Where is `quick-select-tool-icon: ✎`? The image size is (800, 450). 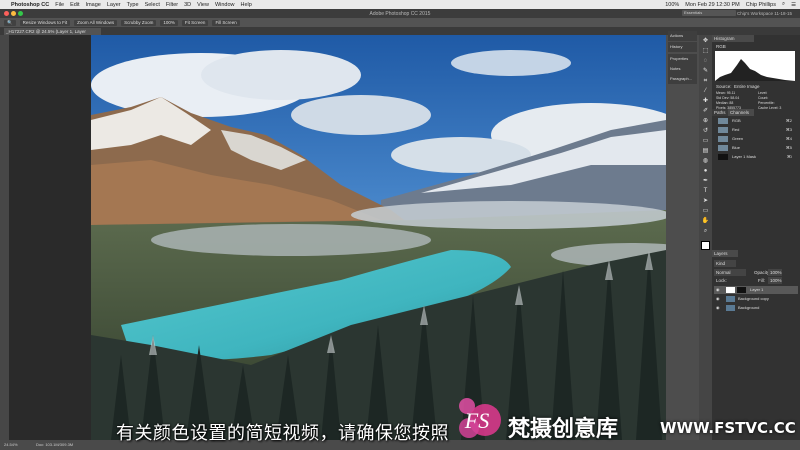 quick-select-tool-icon: ✎ is located at coordinates (705, 71).